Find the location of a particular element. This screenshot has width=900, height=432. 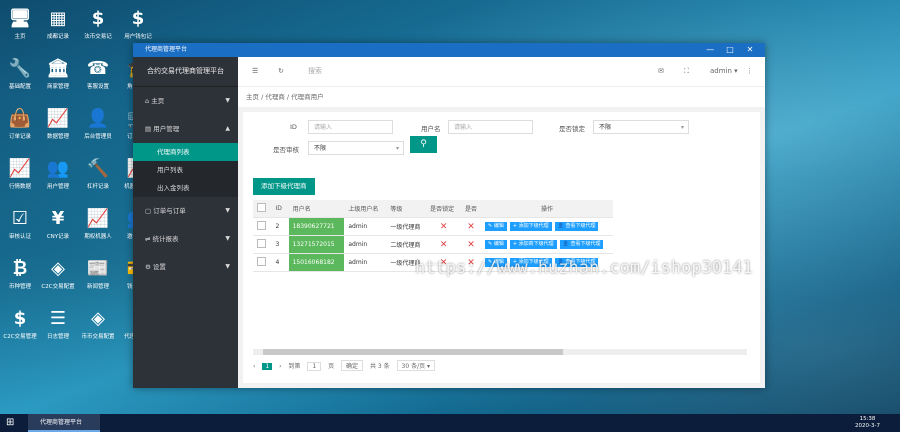

desktop-icon: 📈 行情数据 is located at coordinates (20, 174).